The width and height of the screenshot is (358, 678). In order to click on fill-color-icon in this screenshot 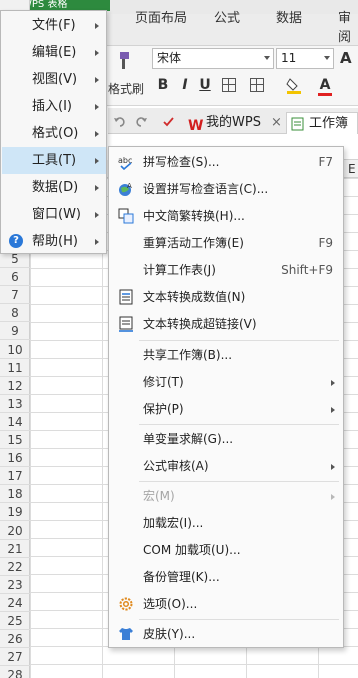, I will do `click(295, 85)`.